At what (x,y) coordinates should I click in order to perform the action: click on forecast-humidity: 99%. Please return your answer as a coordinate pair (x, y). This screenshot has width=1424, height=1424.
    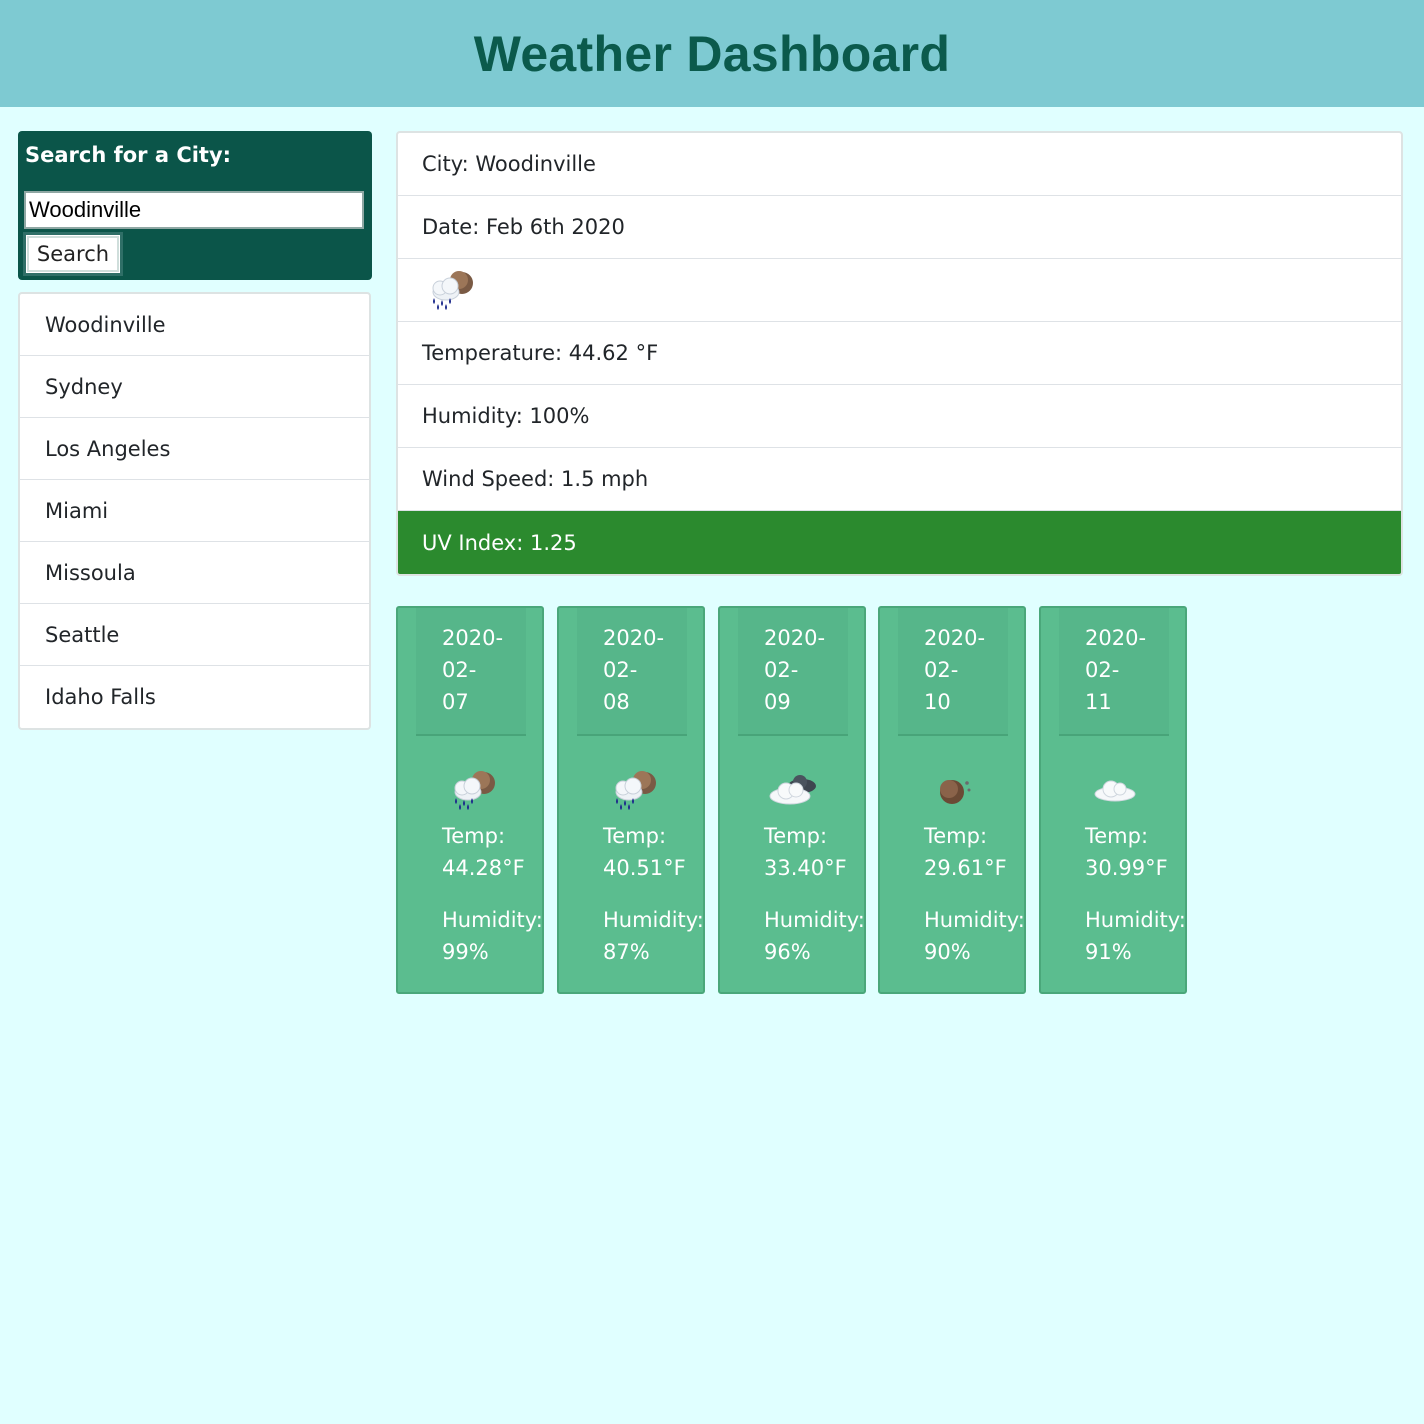
    Looking at the image, I should click on (465, 952).